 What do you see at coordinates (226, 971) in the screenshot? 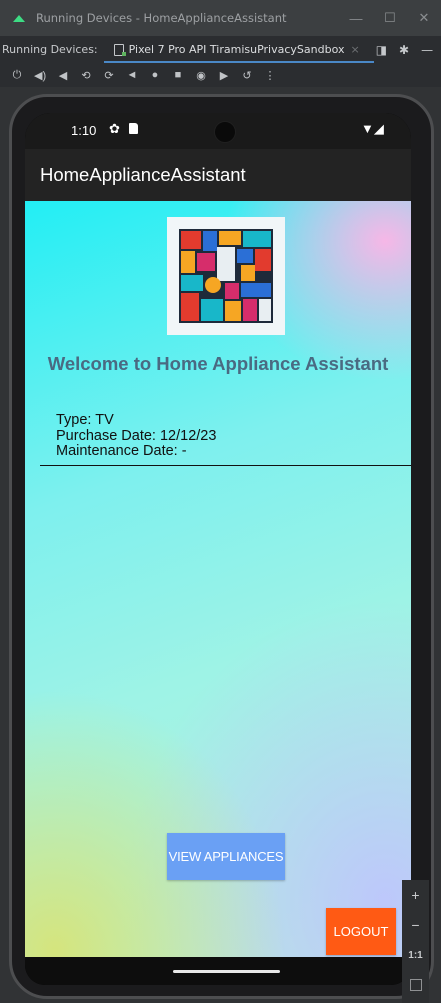
I see `home-gesture-handle` at bounding box center [226, 971].